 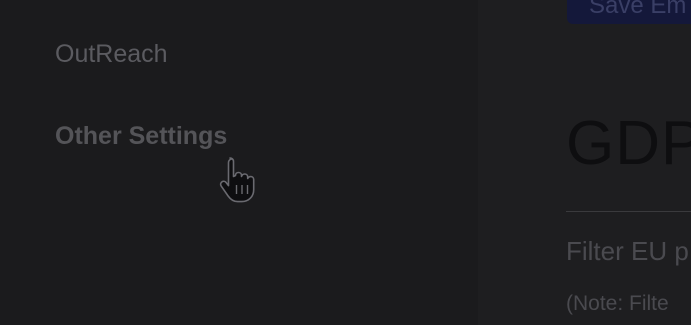 I want to click on hand-pointer-icon, so click(x=237, y=180).